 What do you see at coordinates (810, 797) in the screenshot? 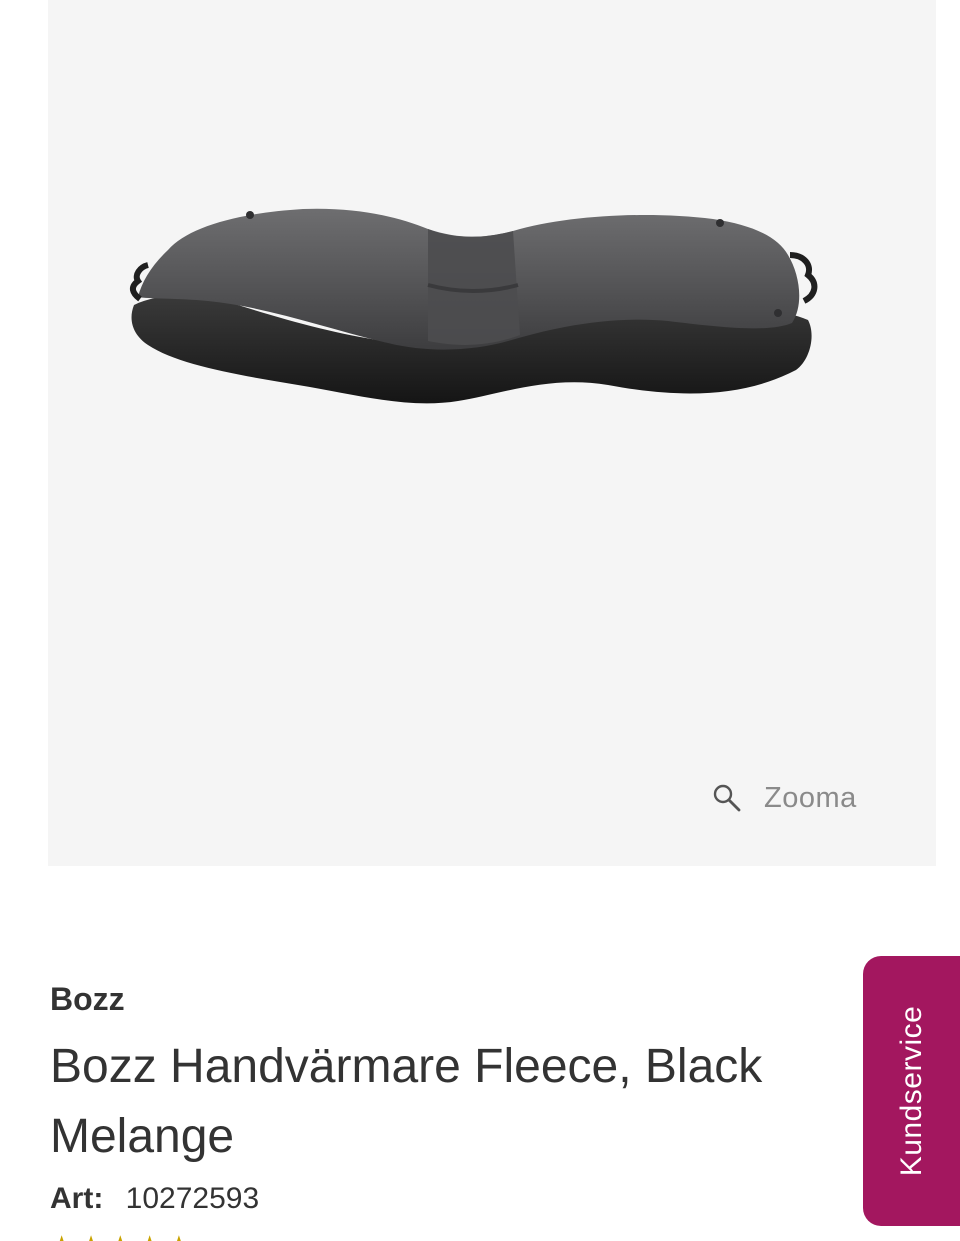
I see `zoom-label: Zooma` at bounding box center [810, 797].